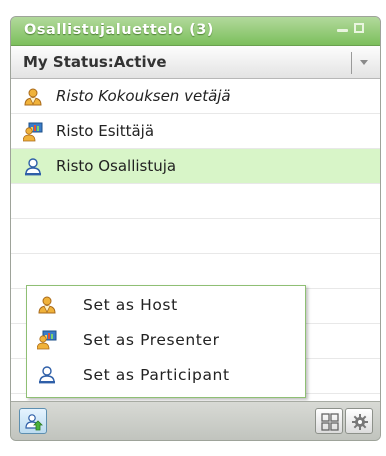 The image size is (386, 456). Describe the element at coordinates (195, 131) in the screenshot. I see `attendee-row-presenter: Risto Esittäjä` at that location.